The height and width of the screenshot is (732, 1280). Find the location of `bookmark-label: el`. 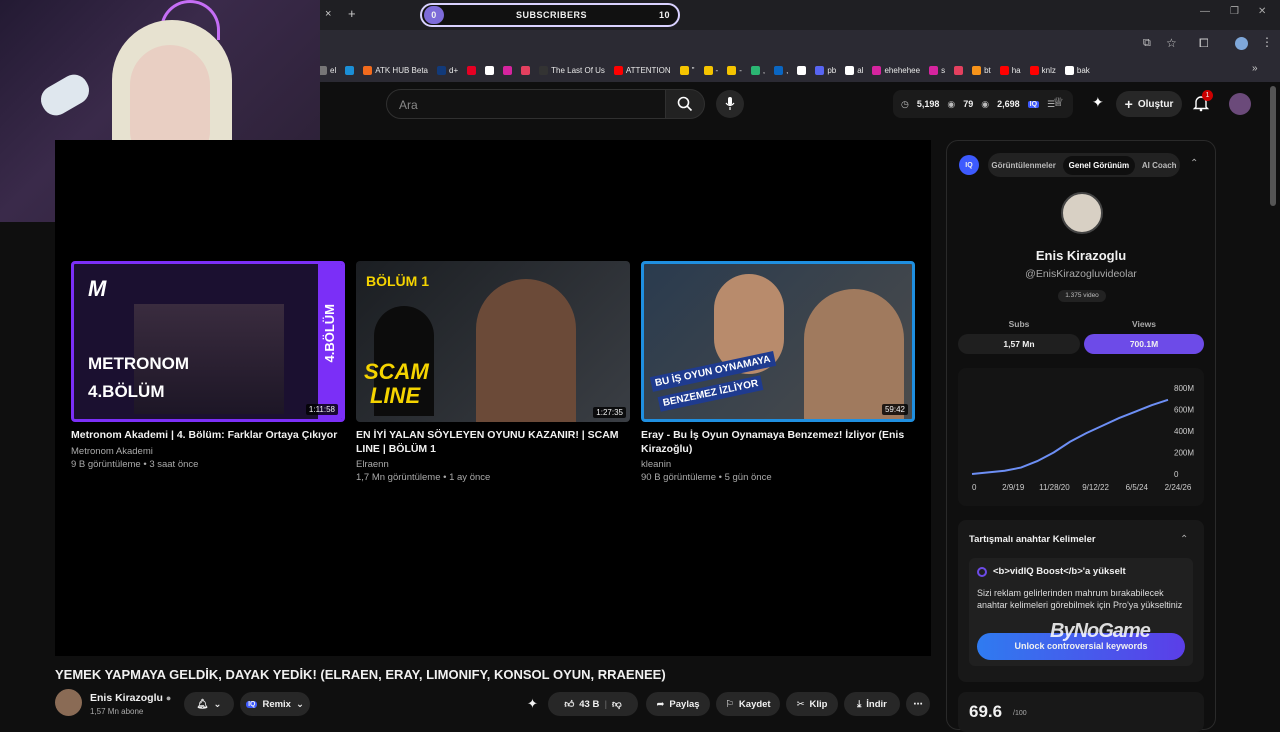

bookmark-label: el is located at coordinates (333, 70).